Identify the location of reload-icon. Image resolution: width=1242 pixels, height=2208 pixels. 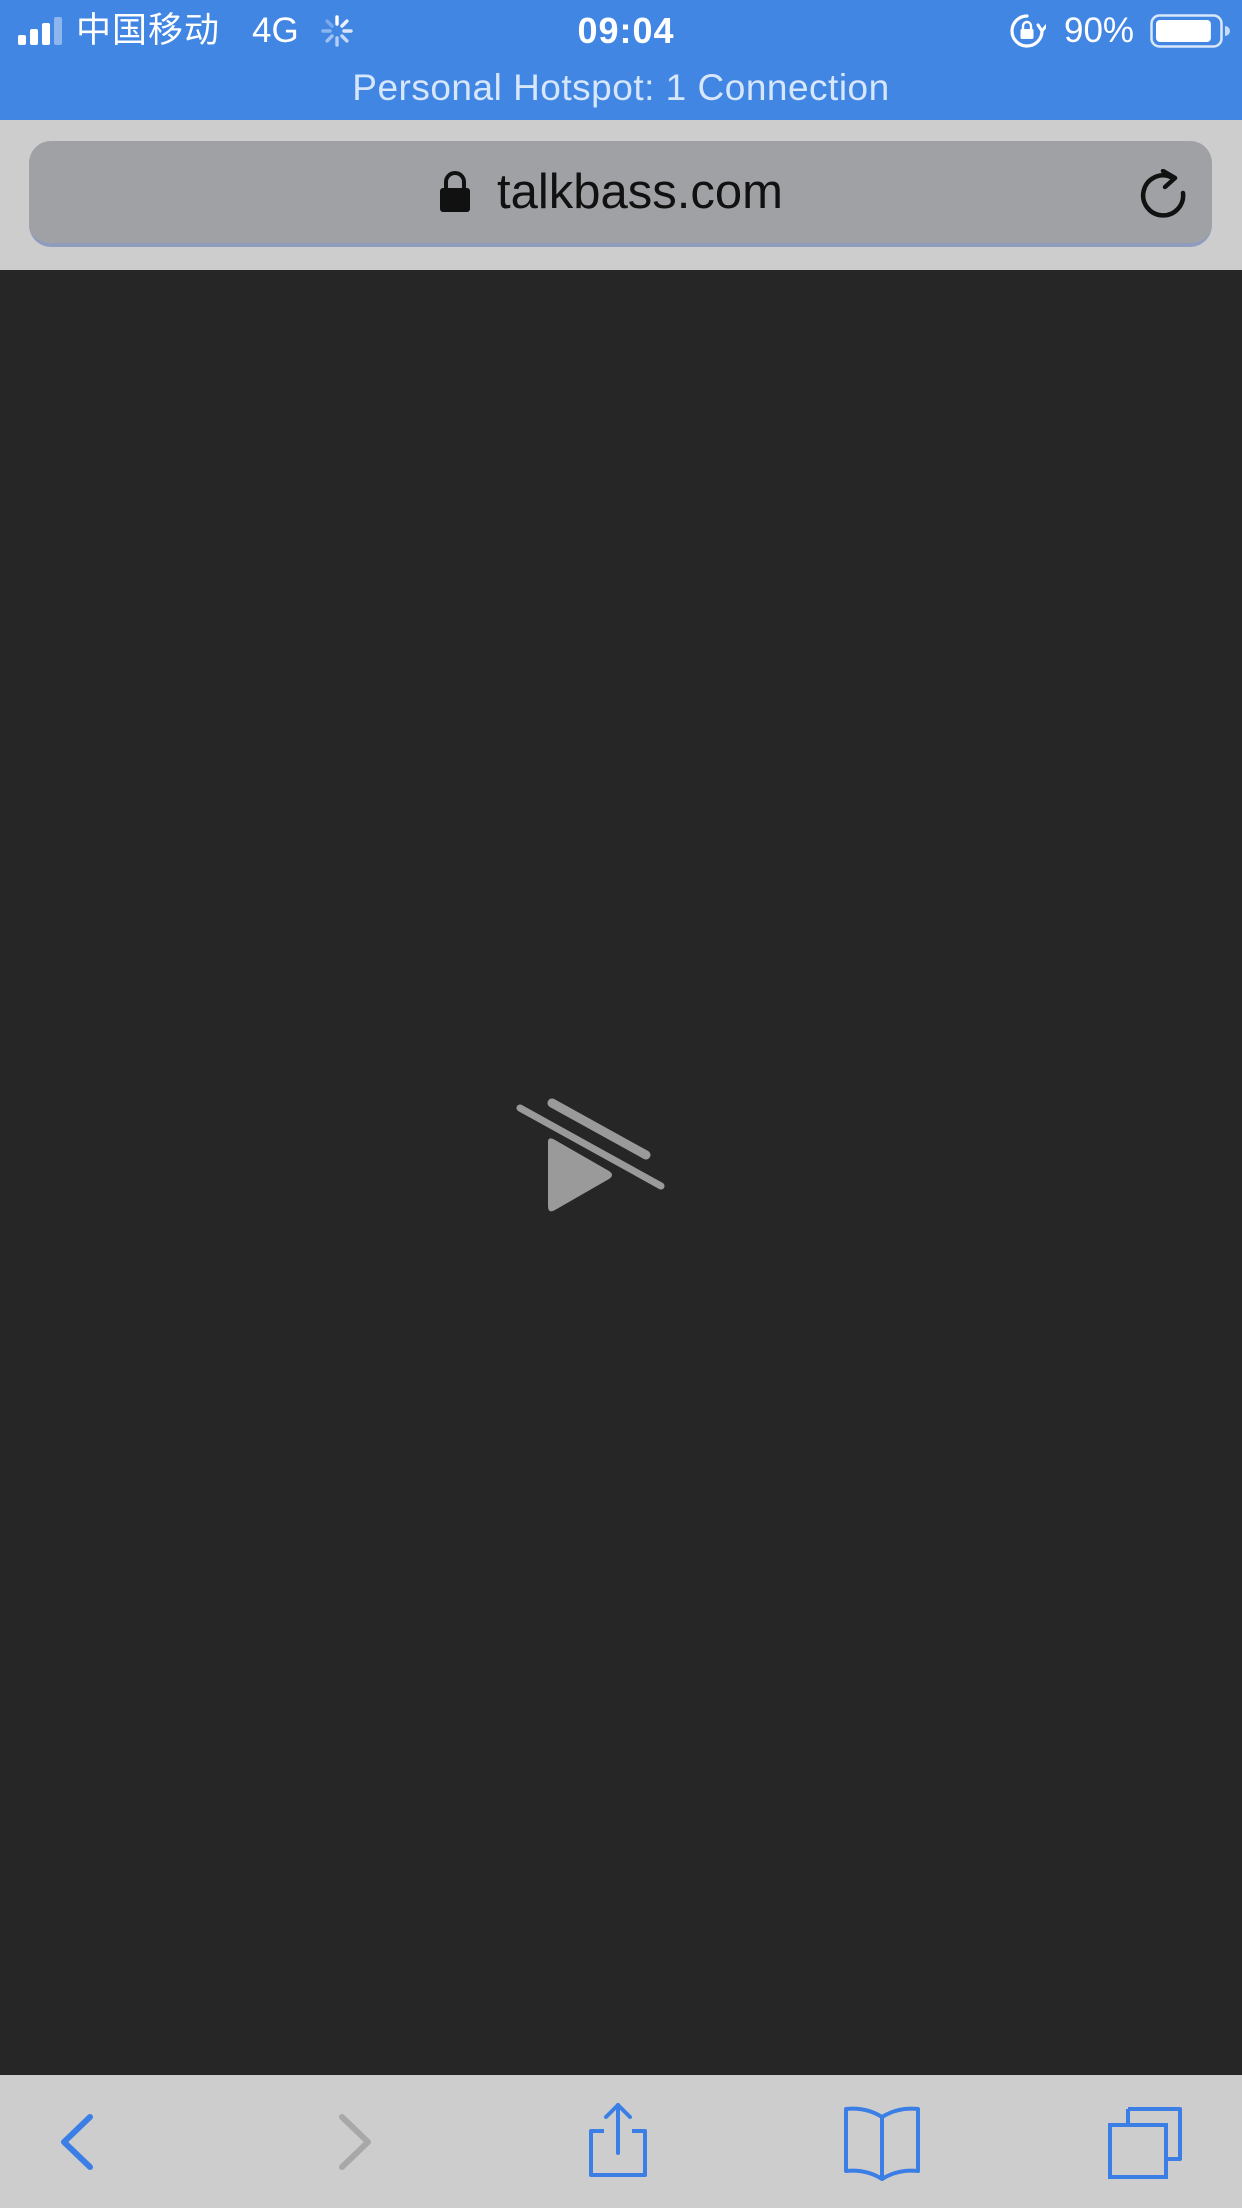
(1164, 196).